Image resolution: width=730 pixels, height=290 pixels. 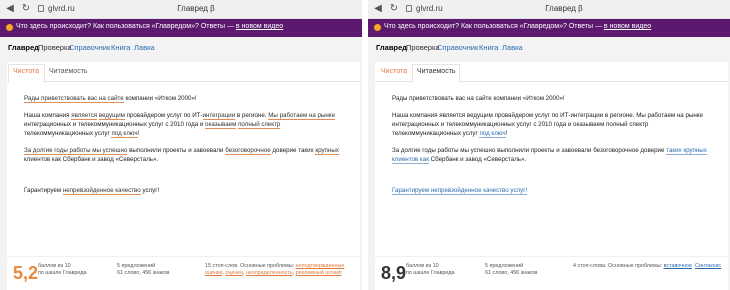 What do you see at coordinates (233, 273) in the screenshot?
I see `problem-link: оценка` at bounding box center [233, 273].